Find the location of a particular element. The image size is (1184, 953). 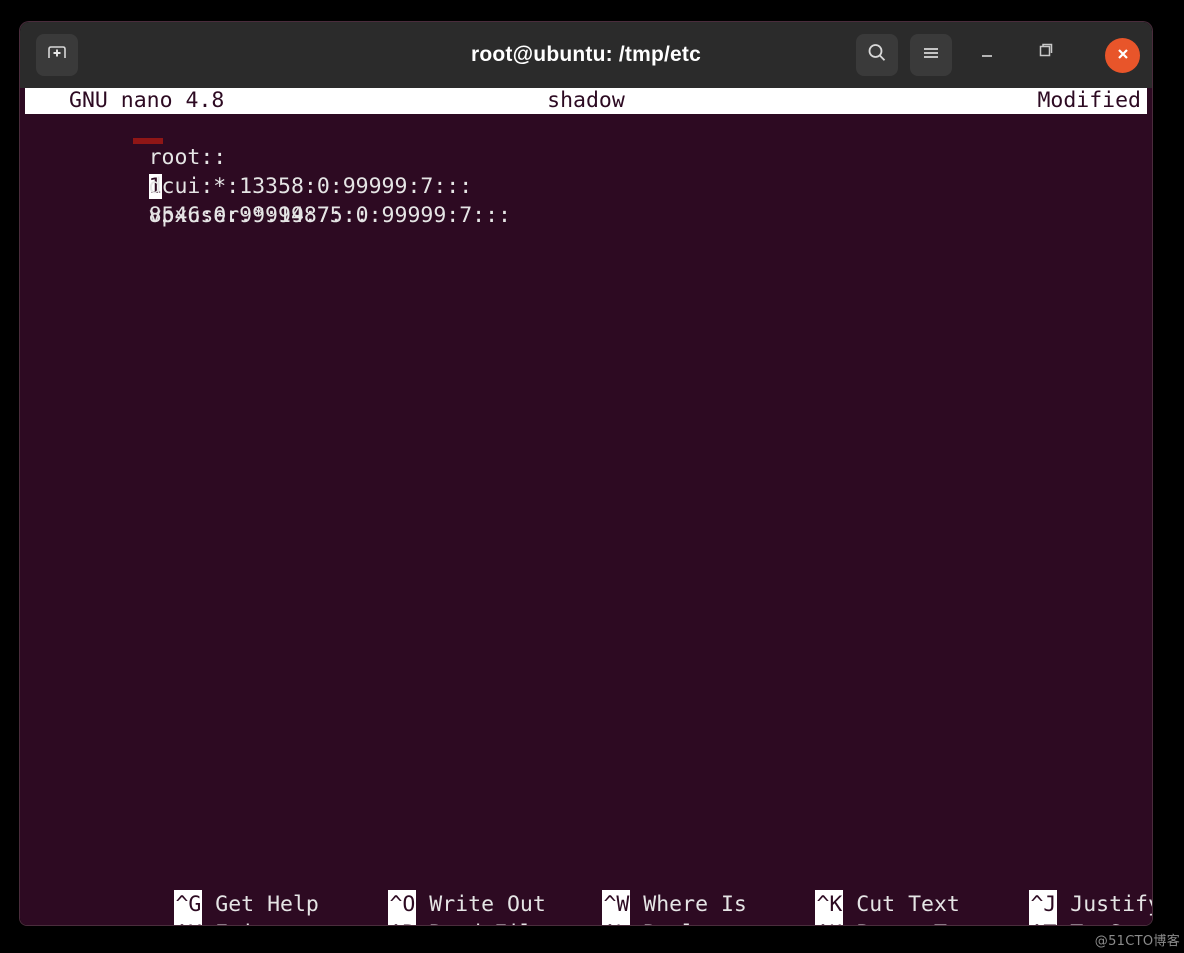

shortcut-item-justify: ^J Justify is located at coordinates (1026, 890).